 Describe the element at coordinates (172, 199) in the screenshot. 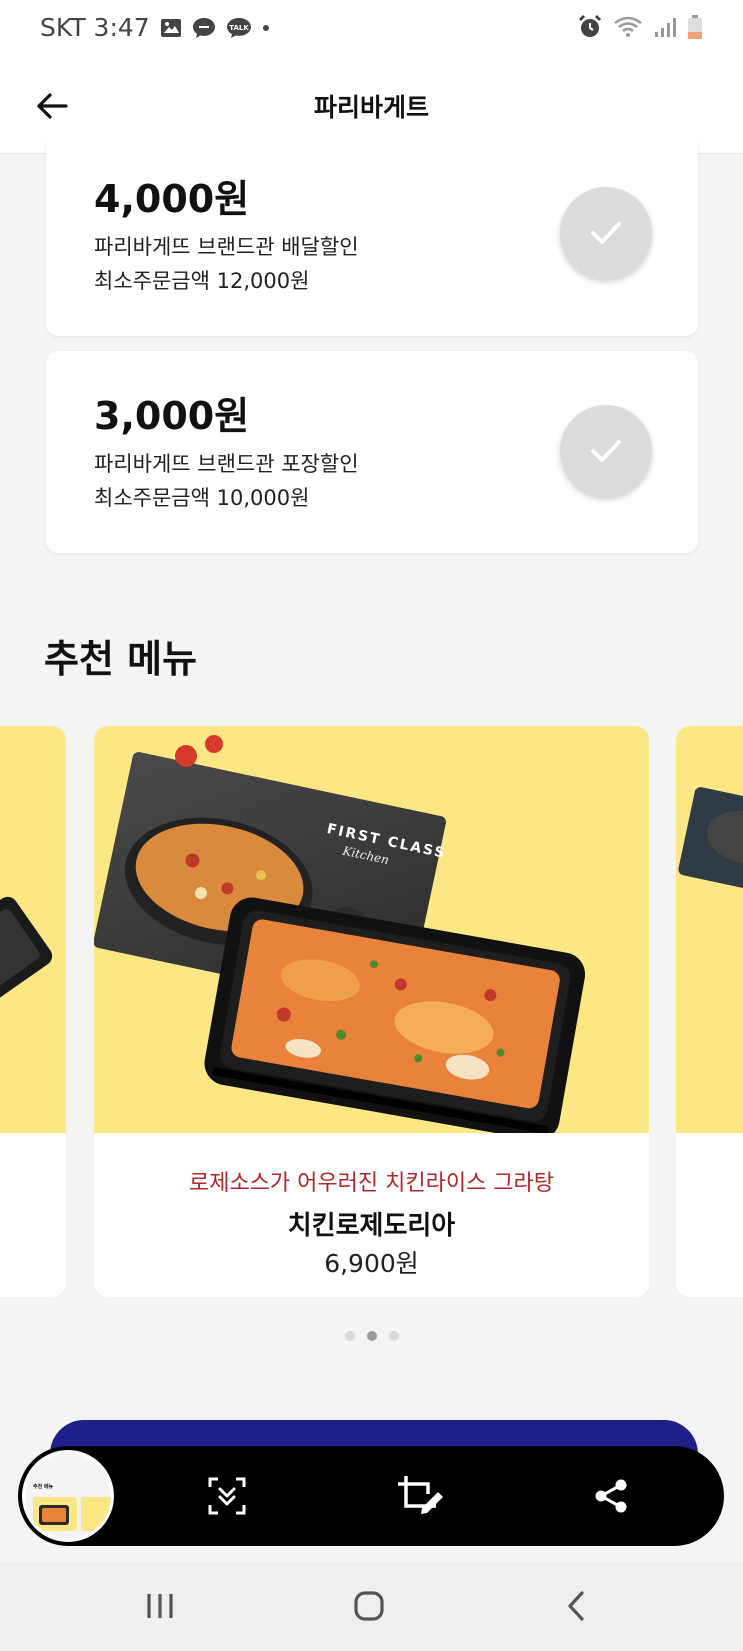

I see `coupon-amount: 4,000원` at that location.